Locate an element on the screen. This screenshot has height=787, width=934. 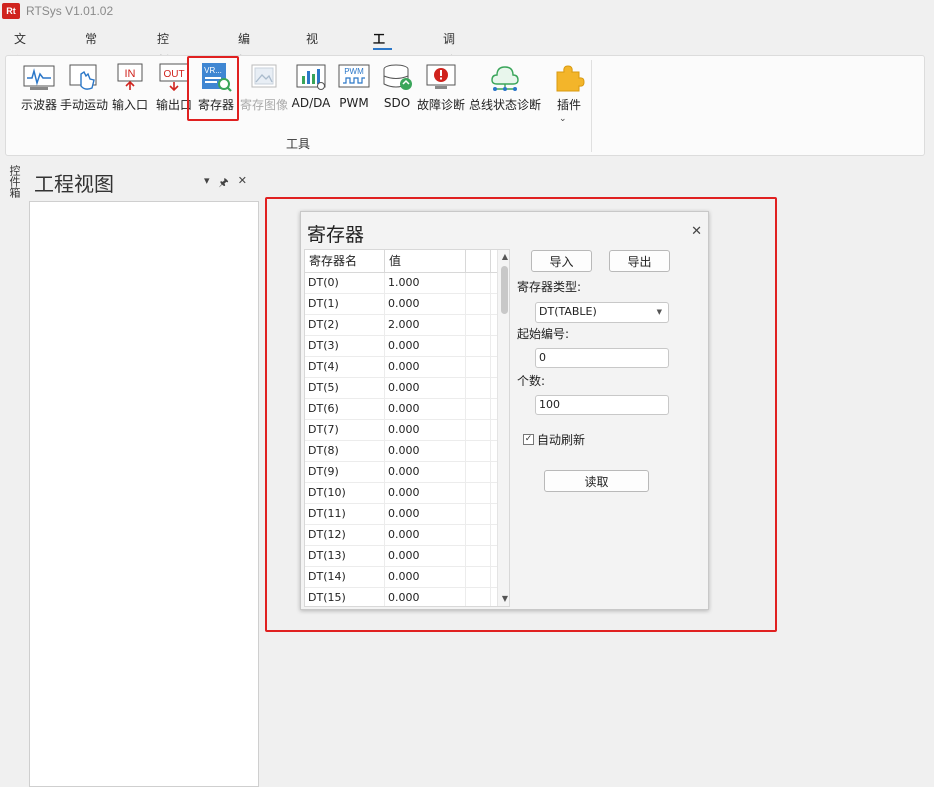
register-value-cell: 1.000 is located at coordinates (425, 283).